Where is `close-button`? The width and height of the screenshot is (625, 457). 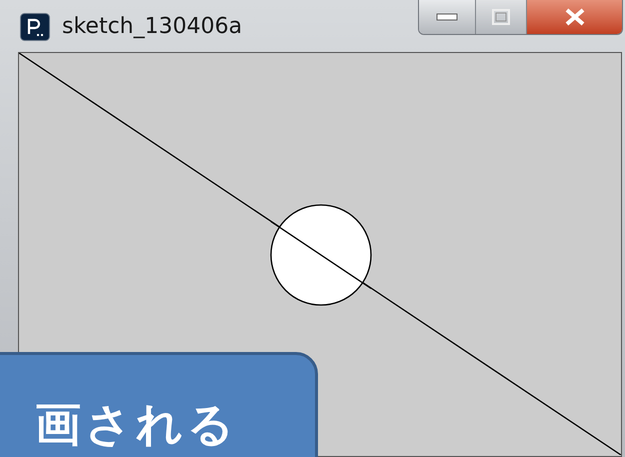 close-button is located at coordinates (574, 17).